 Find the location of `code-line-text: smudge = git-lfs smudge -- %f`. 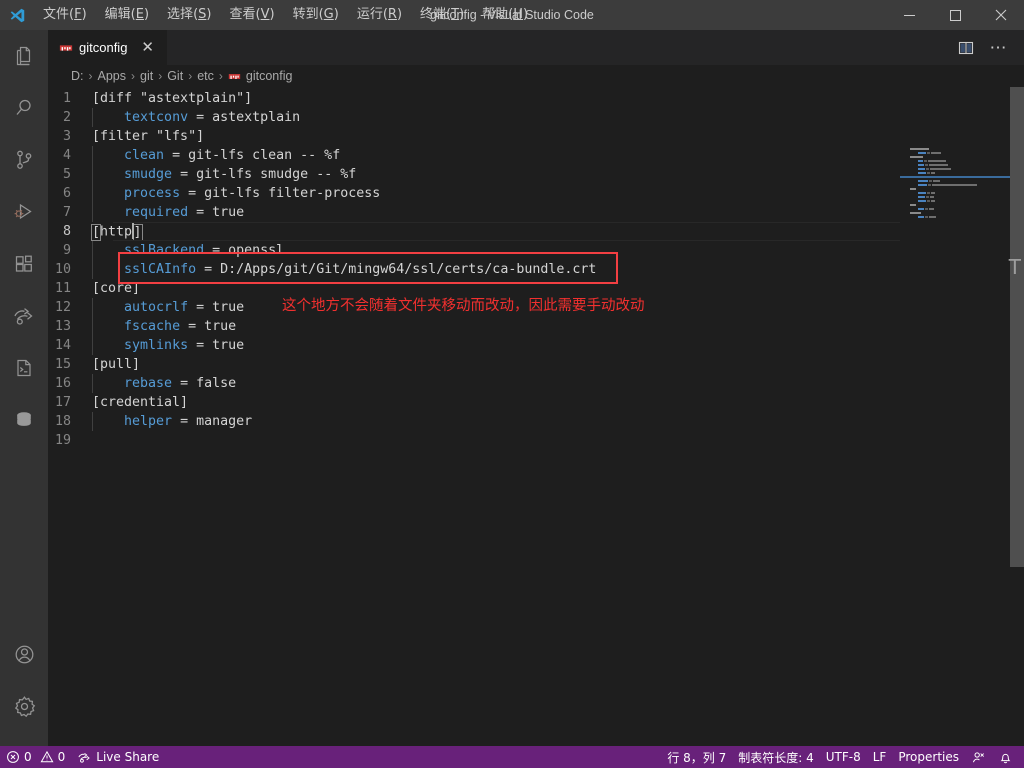

code-line-text: smudge = git-lfs smudge -- %f is located at coordinates (558, 174).